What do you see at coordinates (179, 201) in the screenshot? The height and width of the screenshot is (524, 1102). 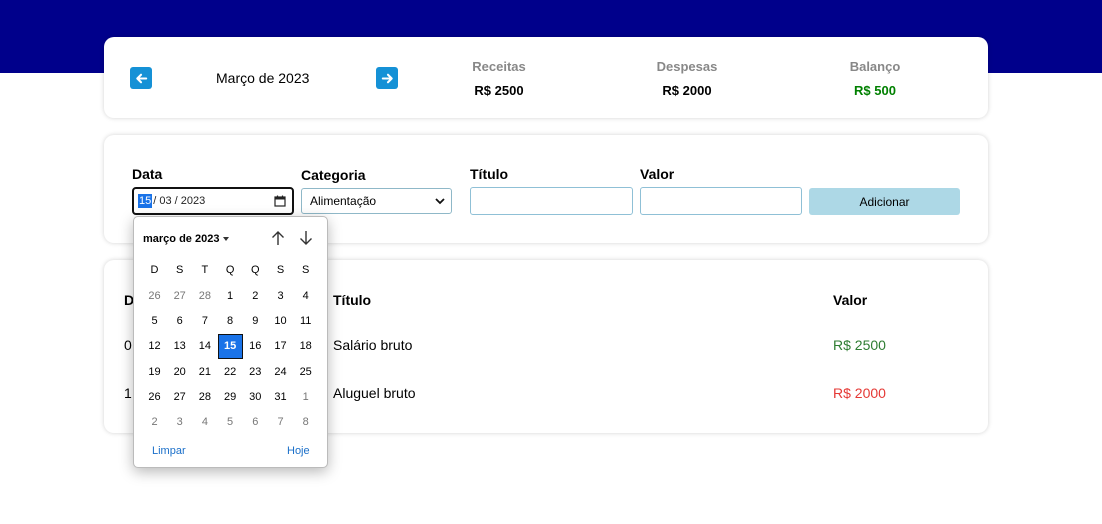 I see `date-rest-segment: / 03 / 2023` at bounding box center [179, 201].